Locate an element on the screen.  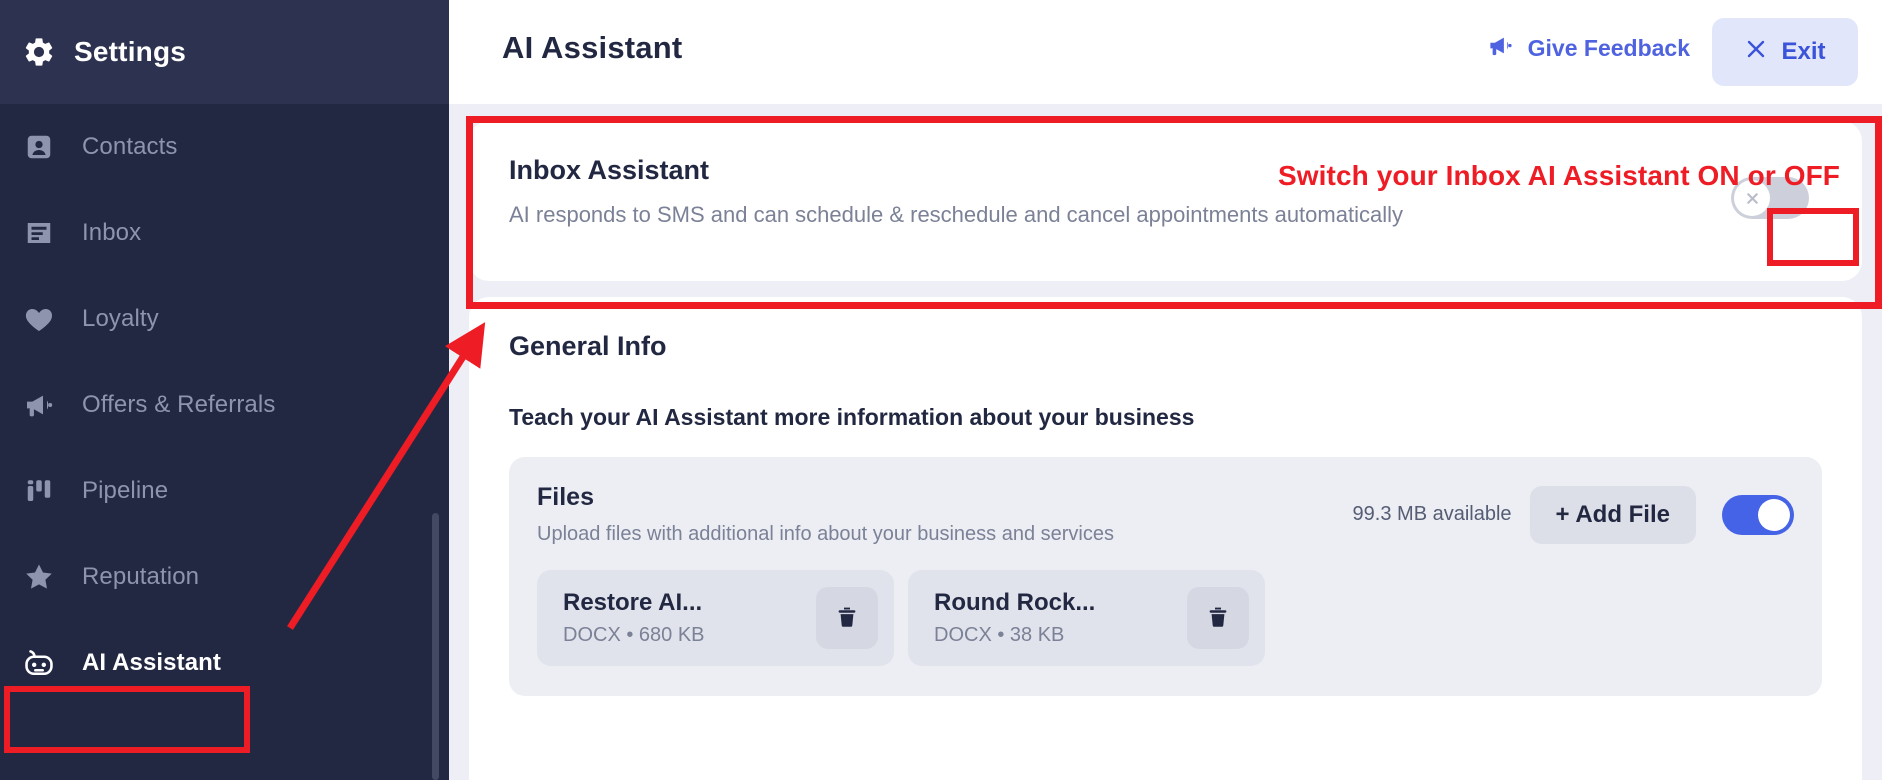
topbar: AI Assistant Give Feedback Exit is located at coordinates (1165, 52).